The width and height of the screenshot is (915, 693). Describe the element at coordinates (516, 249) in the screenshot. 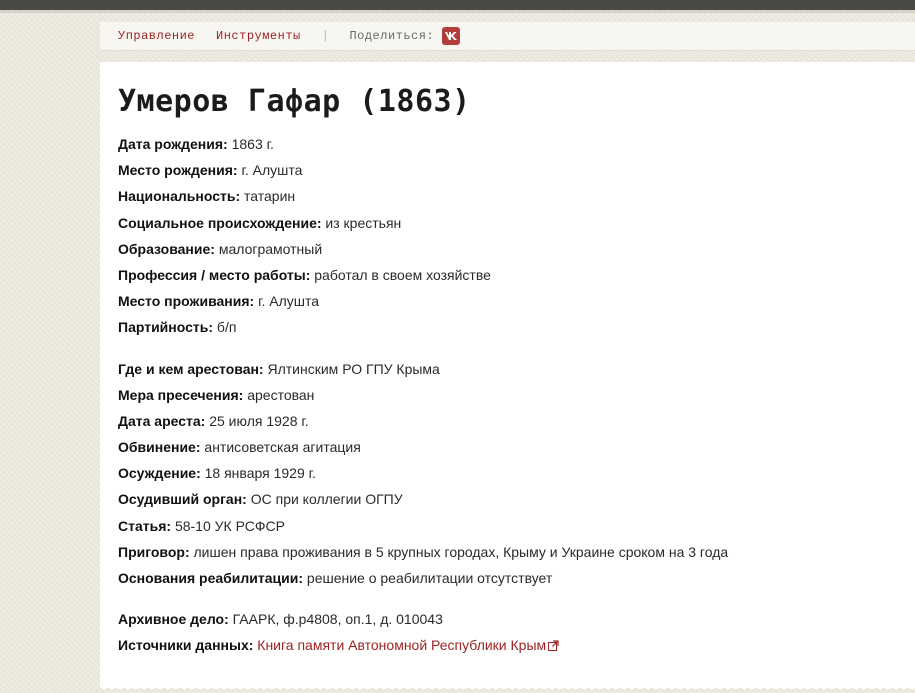

I see `field-education: Образование: малограмотный` at that location.